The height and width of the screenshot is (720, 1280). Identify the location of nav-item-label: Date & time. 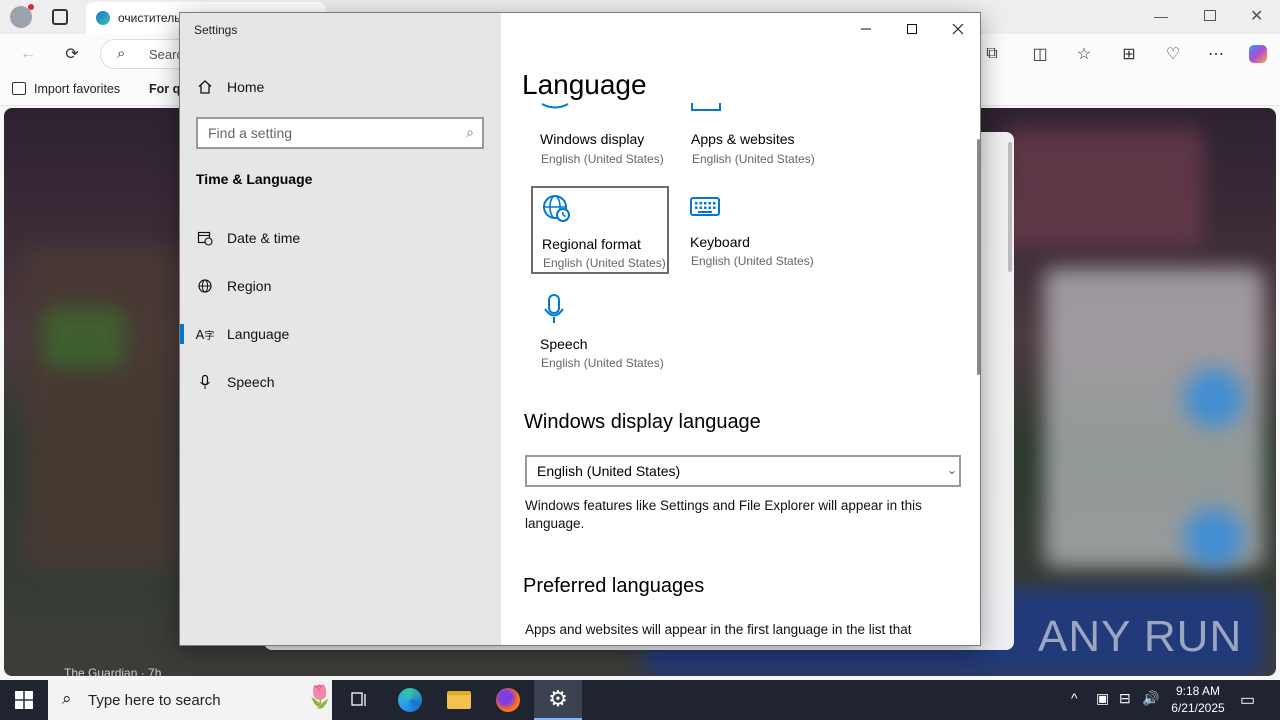
(264, 238).